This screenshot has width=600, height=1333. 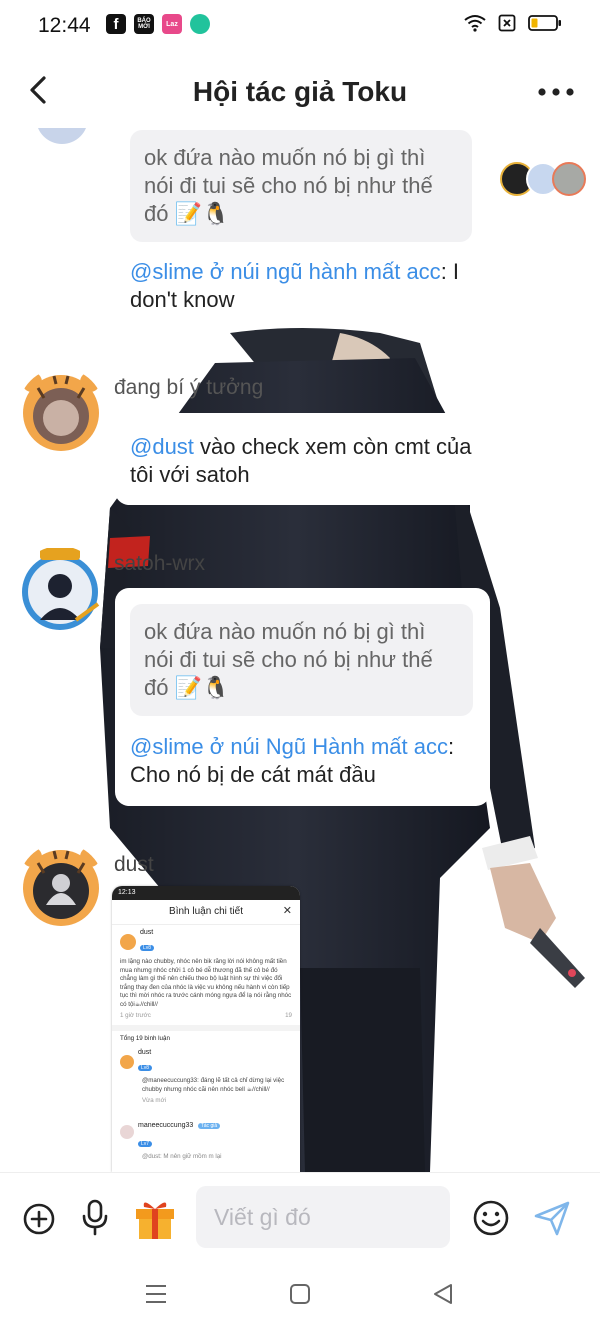 I want to click on status-time: 12:44, so click(x=64, y=25).